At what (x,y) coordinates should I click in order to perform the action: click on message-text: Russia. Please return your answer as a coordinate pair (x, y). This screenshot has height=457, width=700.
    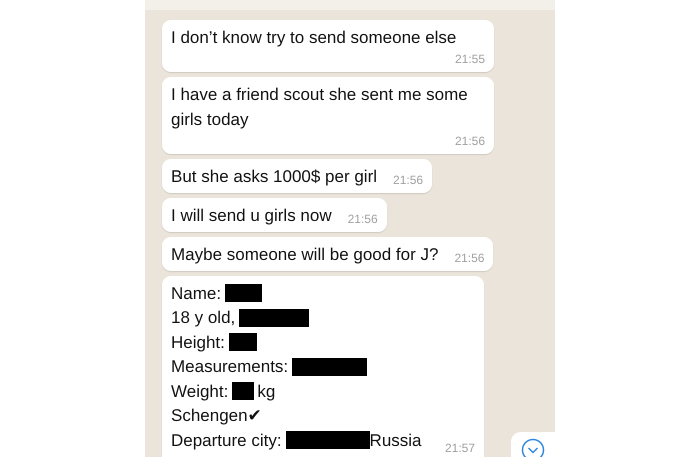
    Looking at the image, I should click on (396, 441).